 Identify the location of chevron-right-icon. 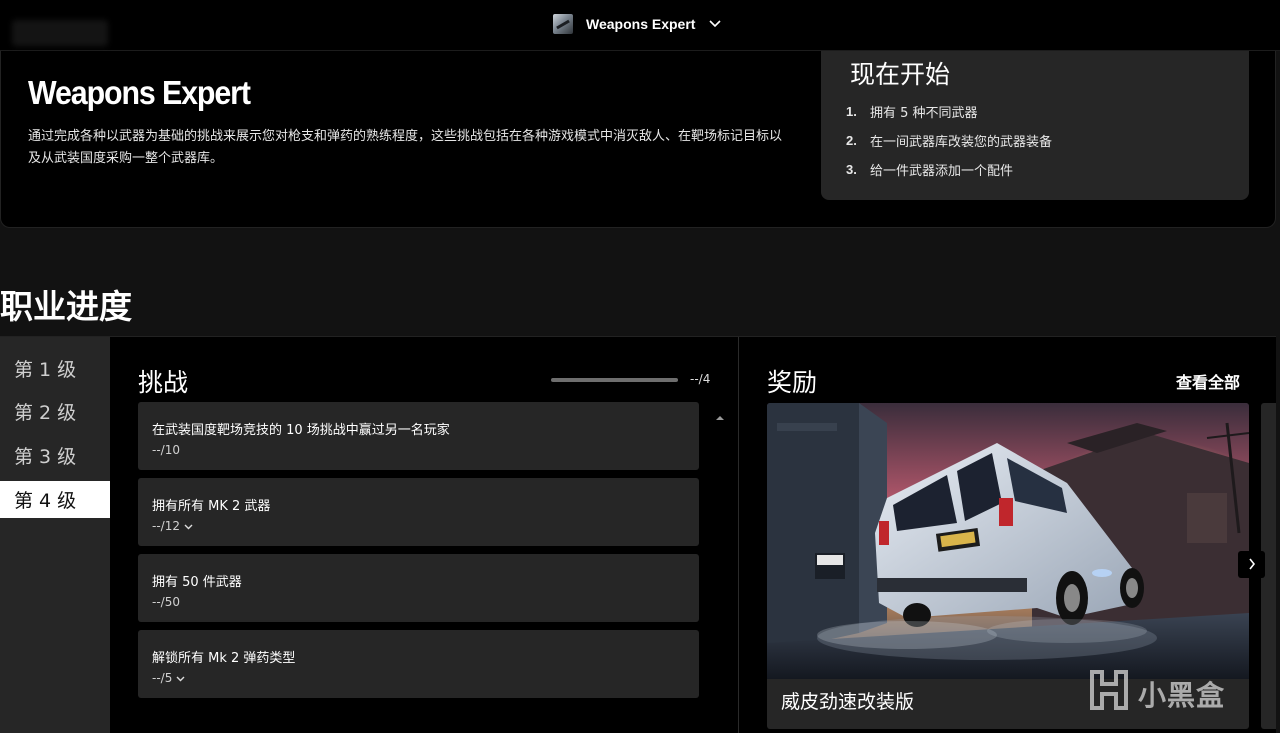
(1252, 564).